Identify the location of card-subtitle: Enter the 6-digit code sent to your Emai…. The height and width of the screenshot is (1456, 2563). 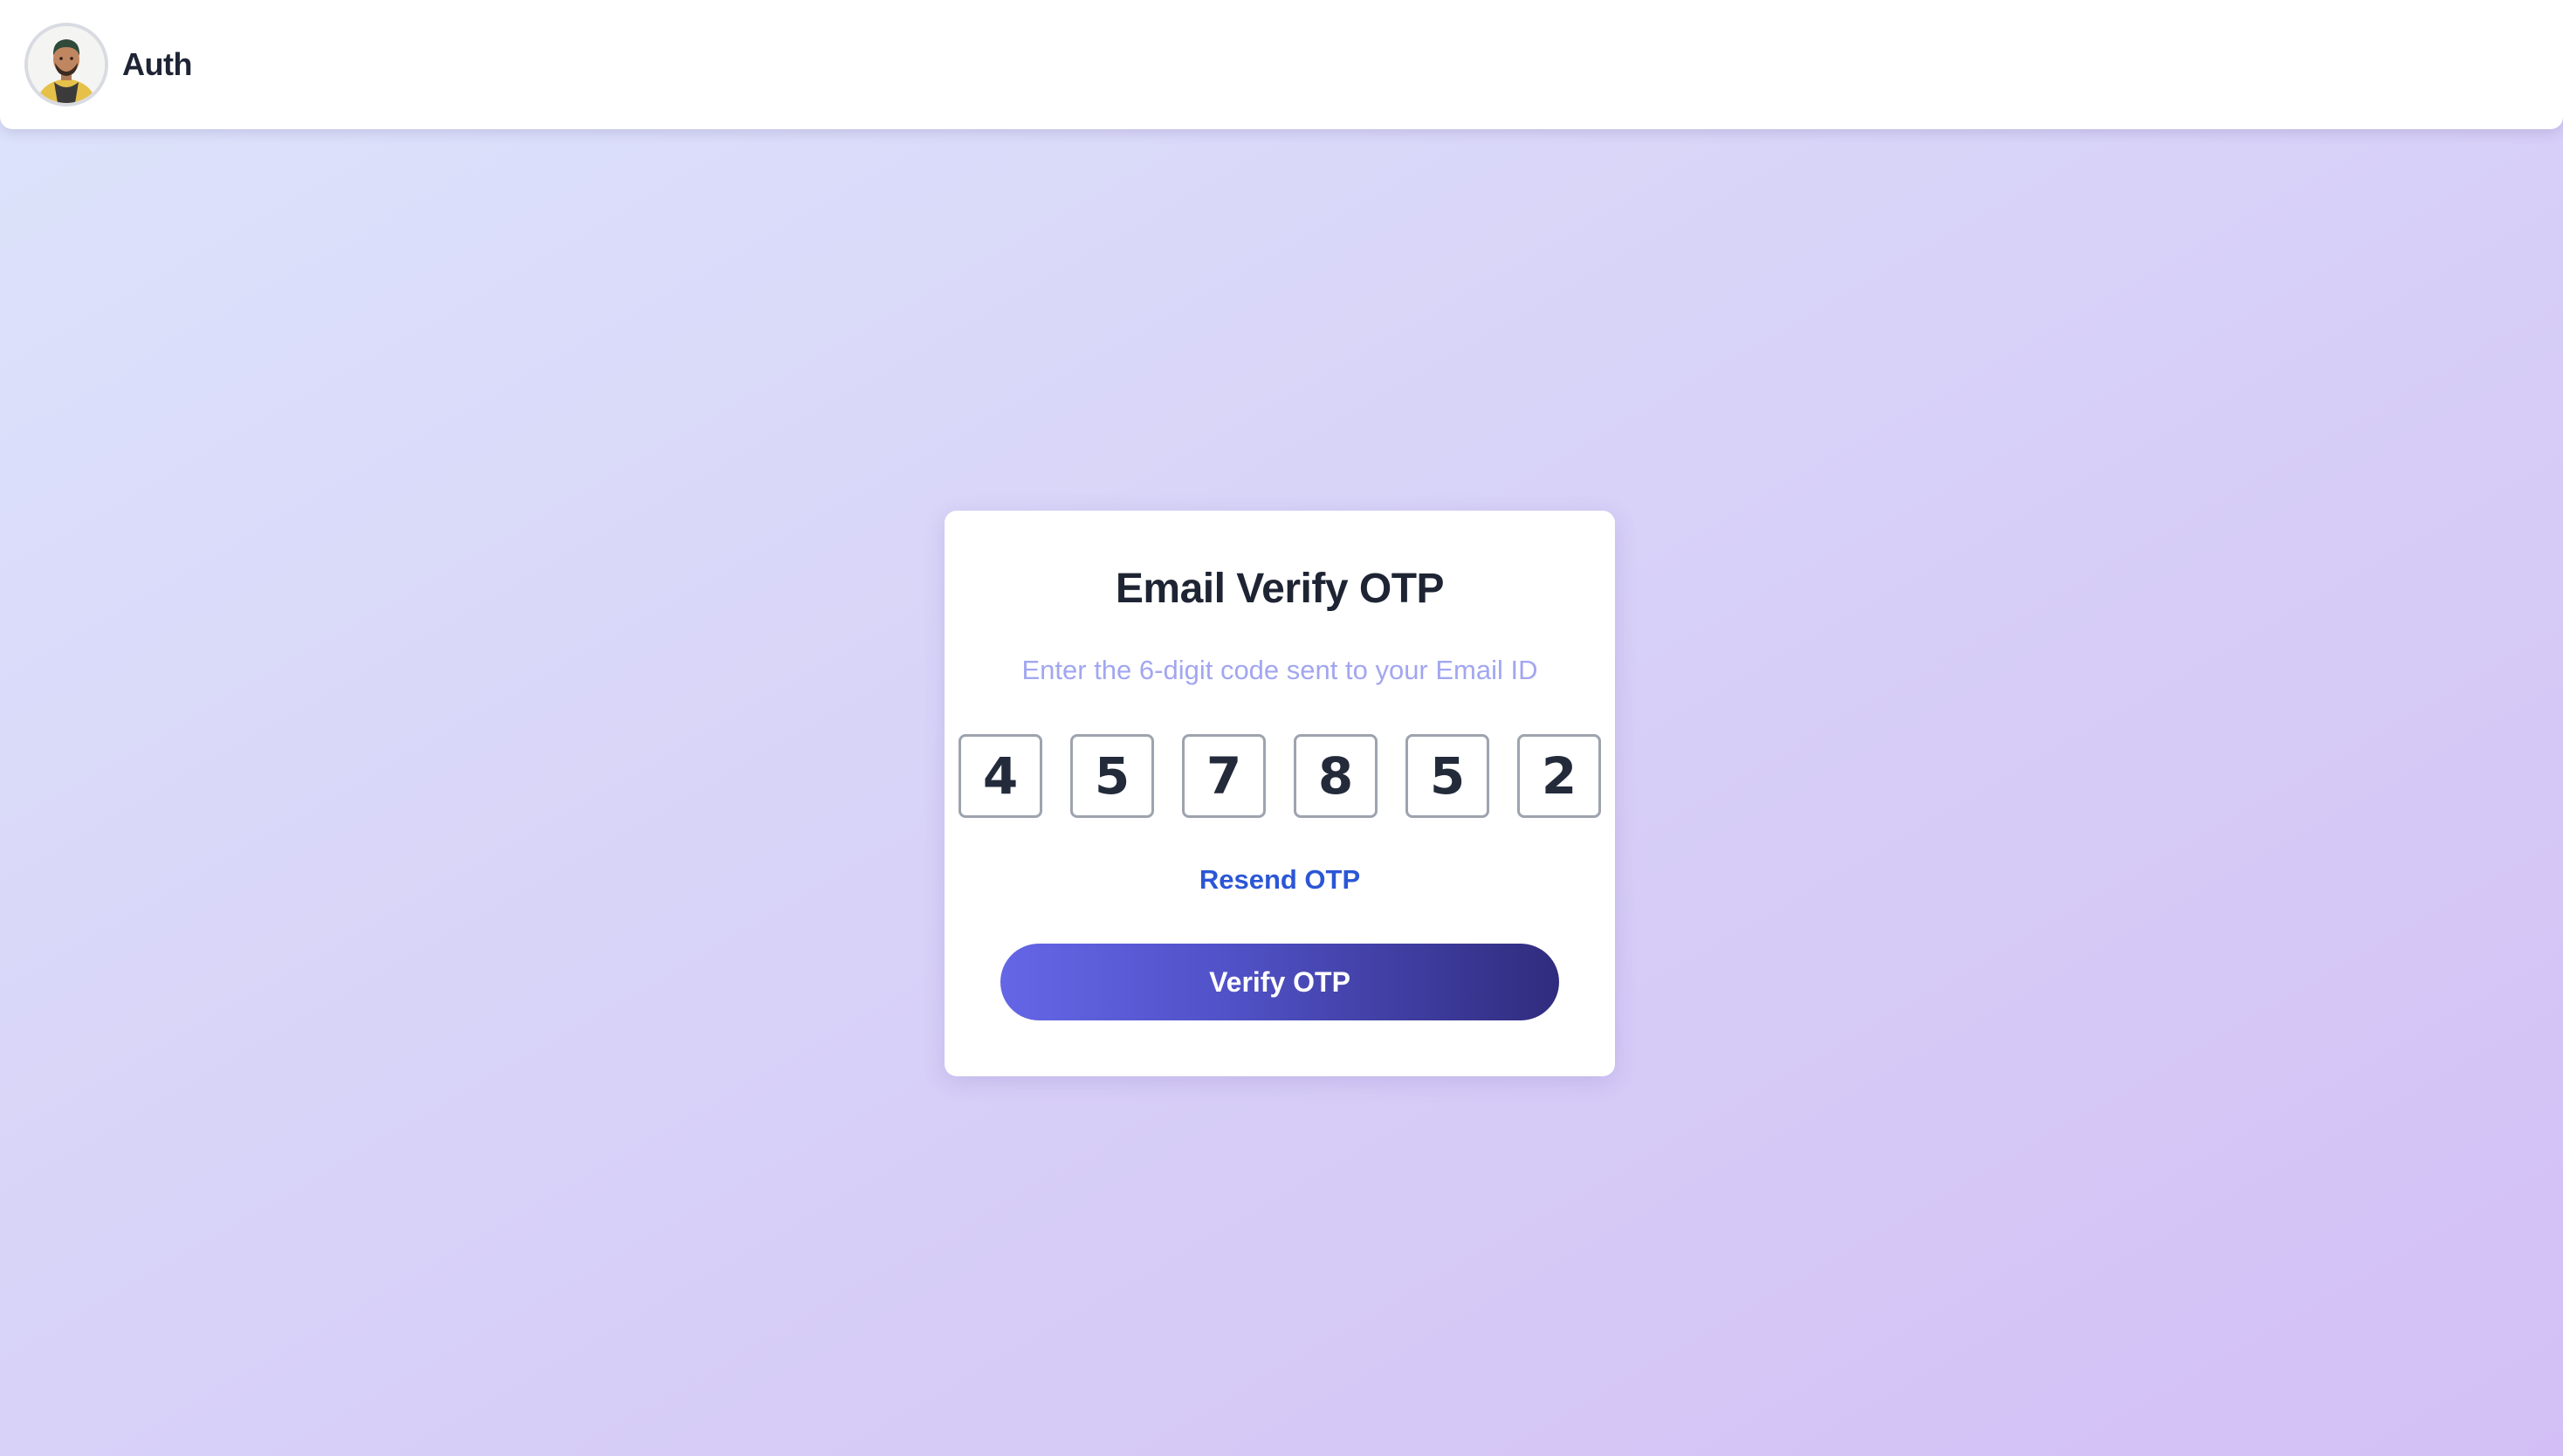
(1279, 670).